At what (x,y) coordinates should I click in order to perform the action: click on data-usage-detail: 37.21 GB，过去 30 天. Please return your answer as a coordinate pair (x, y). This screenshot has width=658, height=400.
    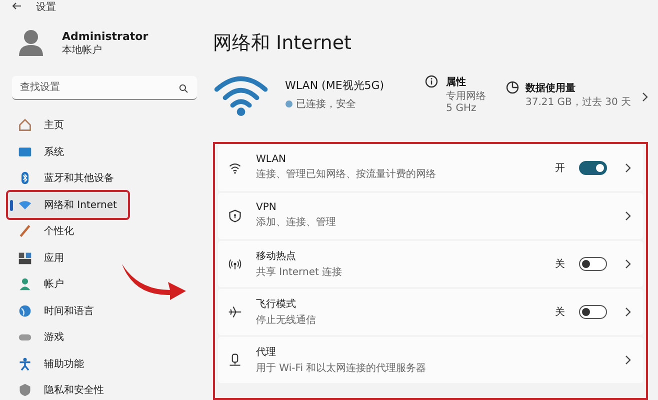
    Looking at the image, I should click on (578, 102).